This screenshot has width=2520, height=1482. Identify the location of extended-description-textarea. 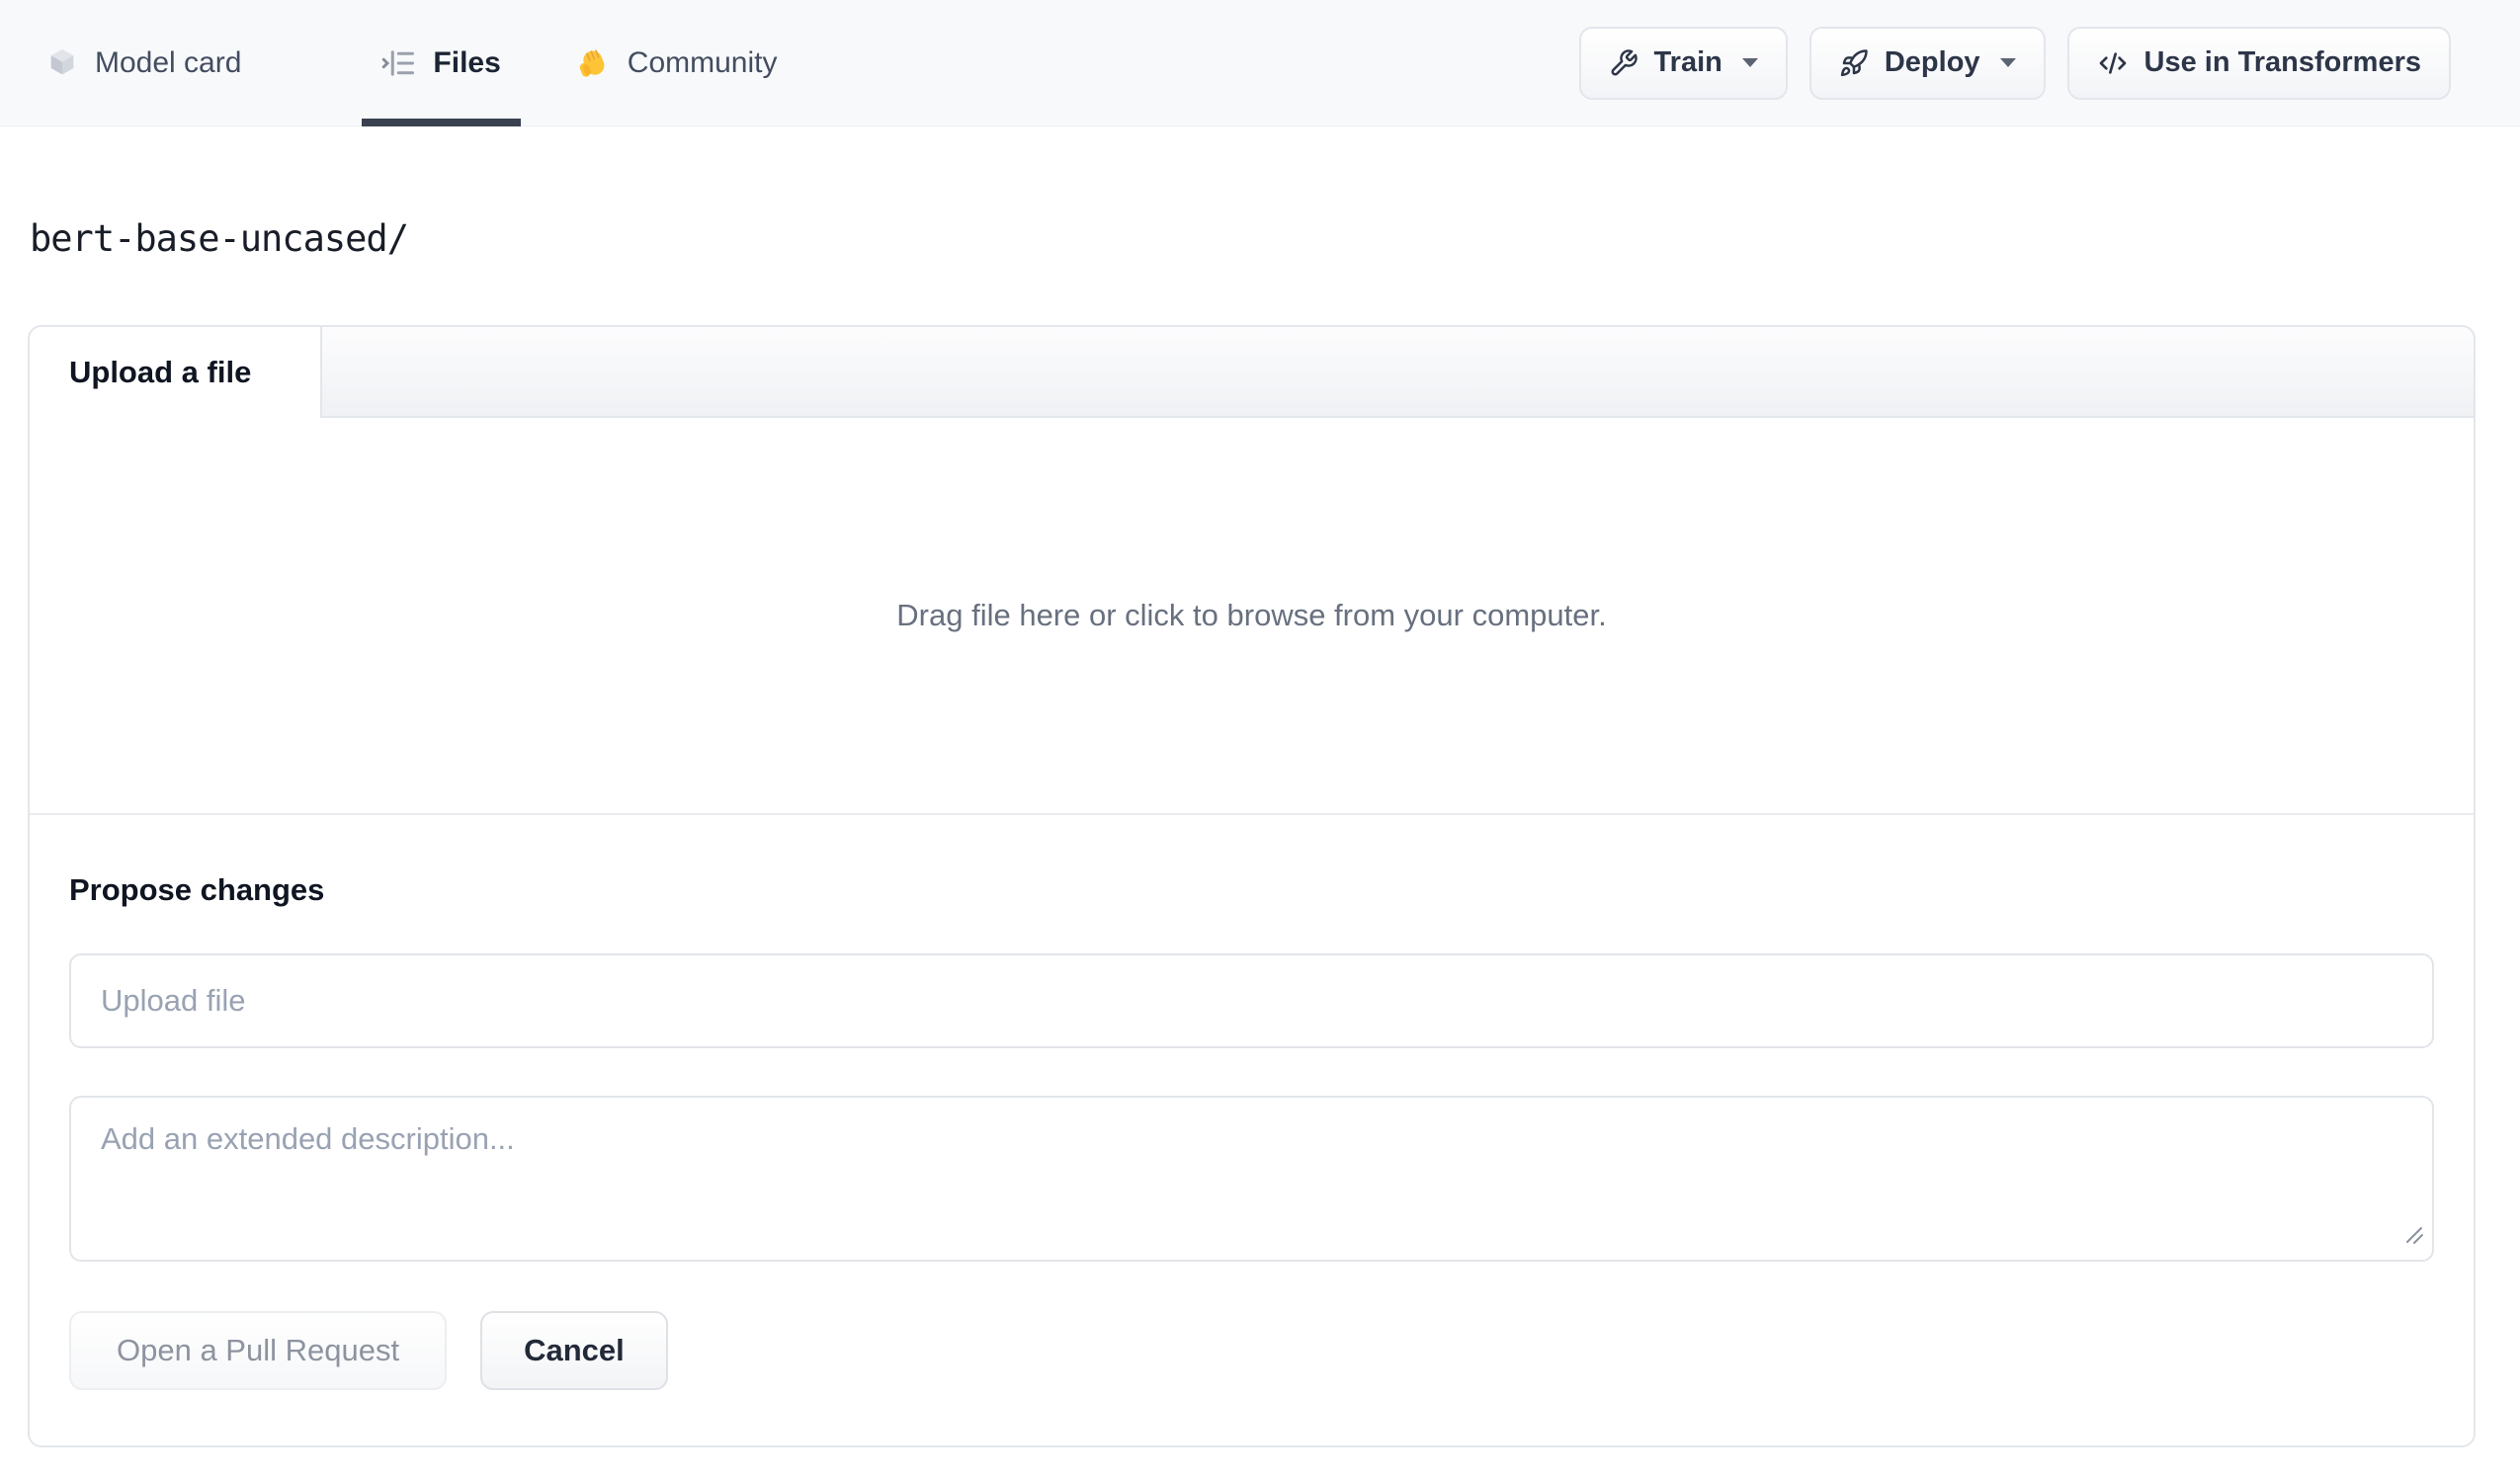
(1251, 1179).